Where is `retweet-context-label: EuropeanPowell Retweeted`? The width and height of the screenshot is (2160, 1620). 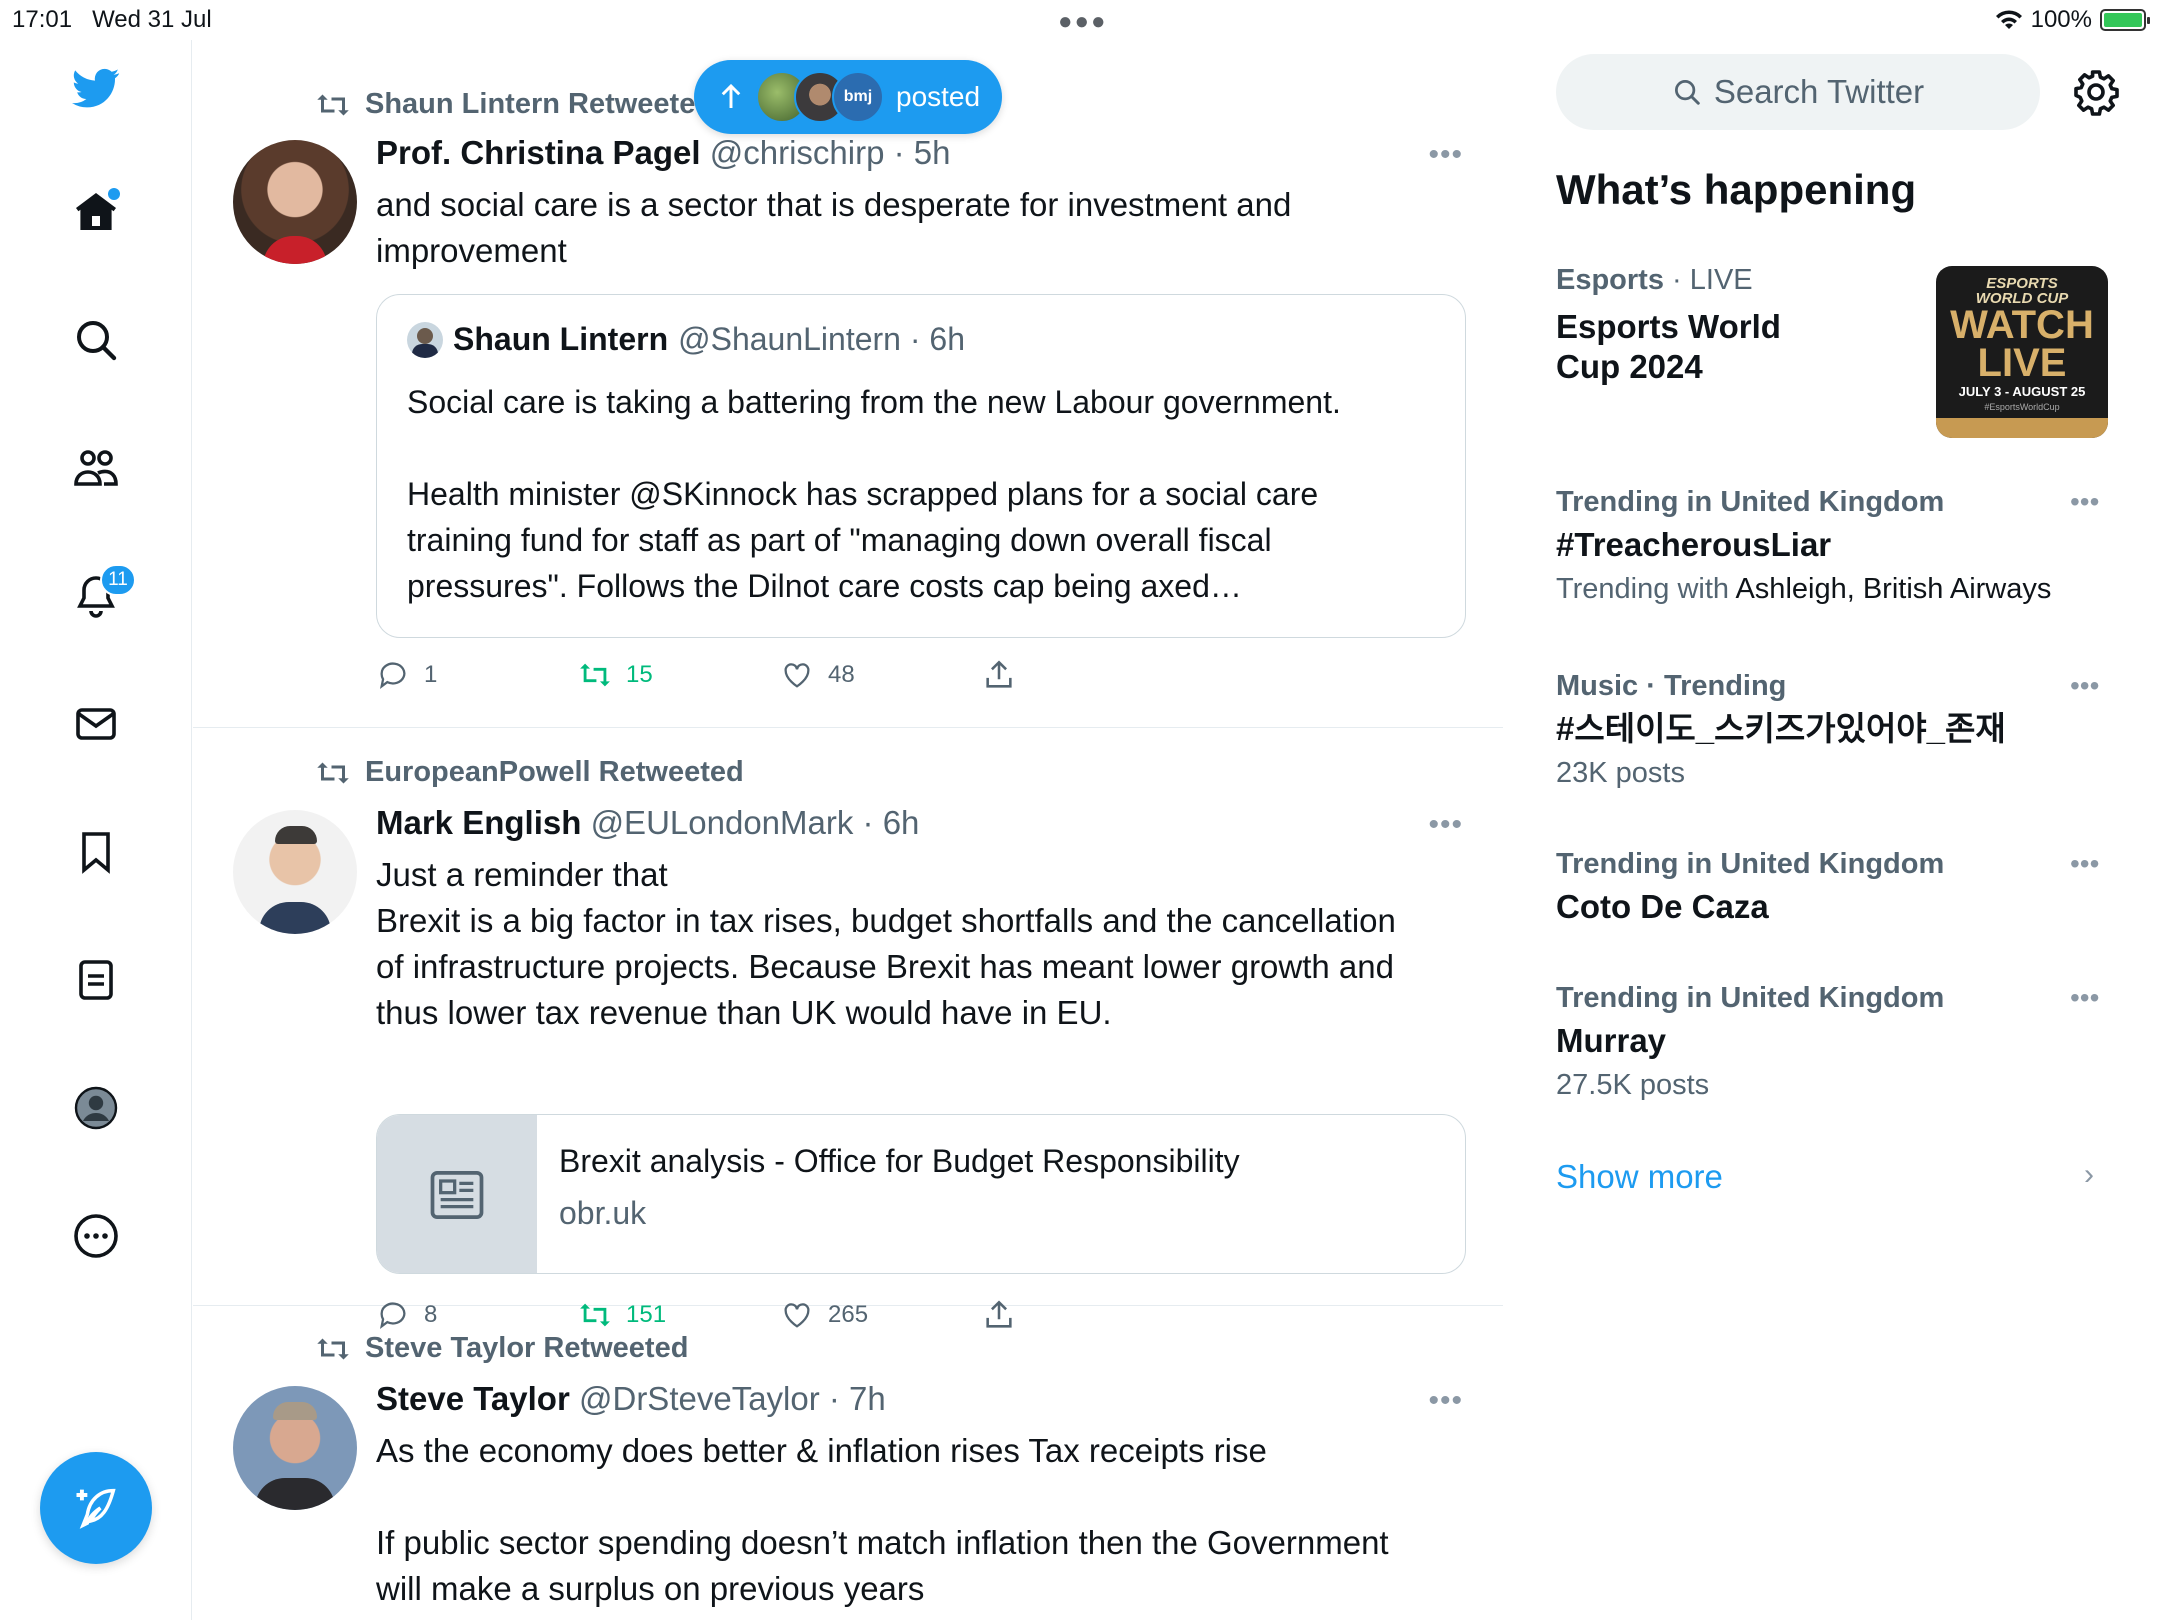
retweet-context-label: EuropeanPowell Retweeted is located at coordinates (554, 772).